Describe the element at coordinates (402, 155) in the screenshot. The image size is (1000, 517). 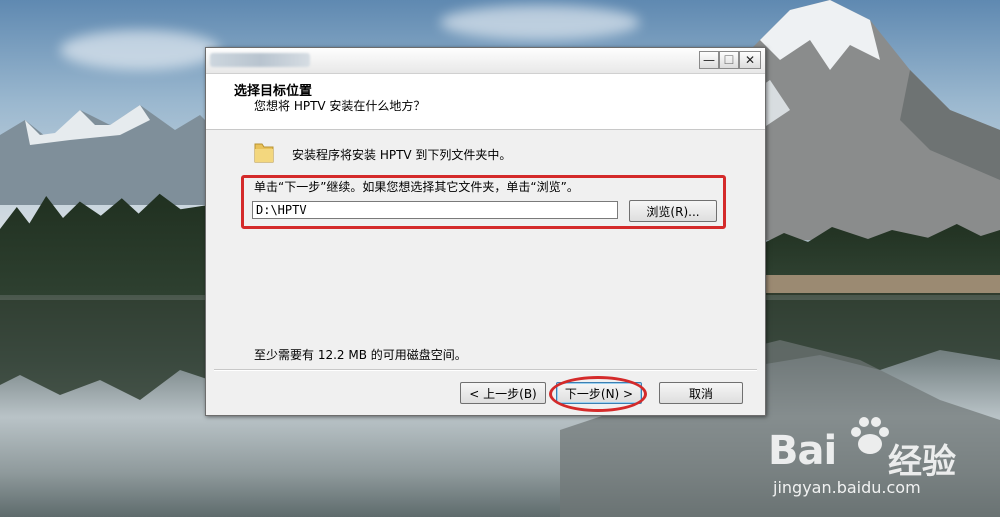
I see `install-location-text: 安装程序将安装 HPTV 到下列文件夹中。` at that location.